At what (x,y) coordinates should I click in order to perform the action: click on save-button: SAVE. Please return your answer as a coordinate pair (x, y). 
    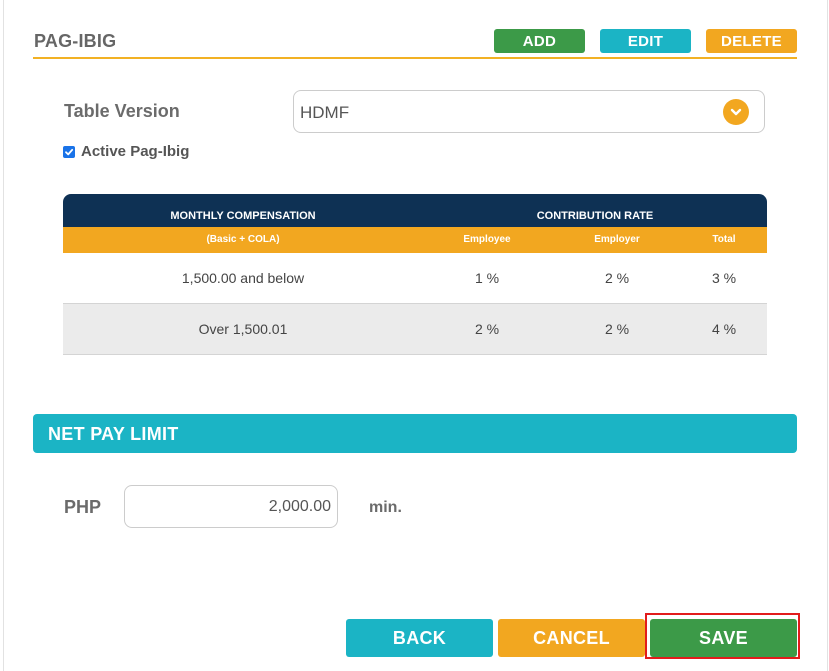
    Looking at the image, I should click on (723, 638).